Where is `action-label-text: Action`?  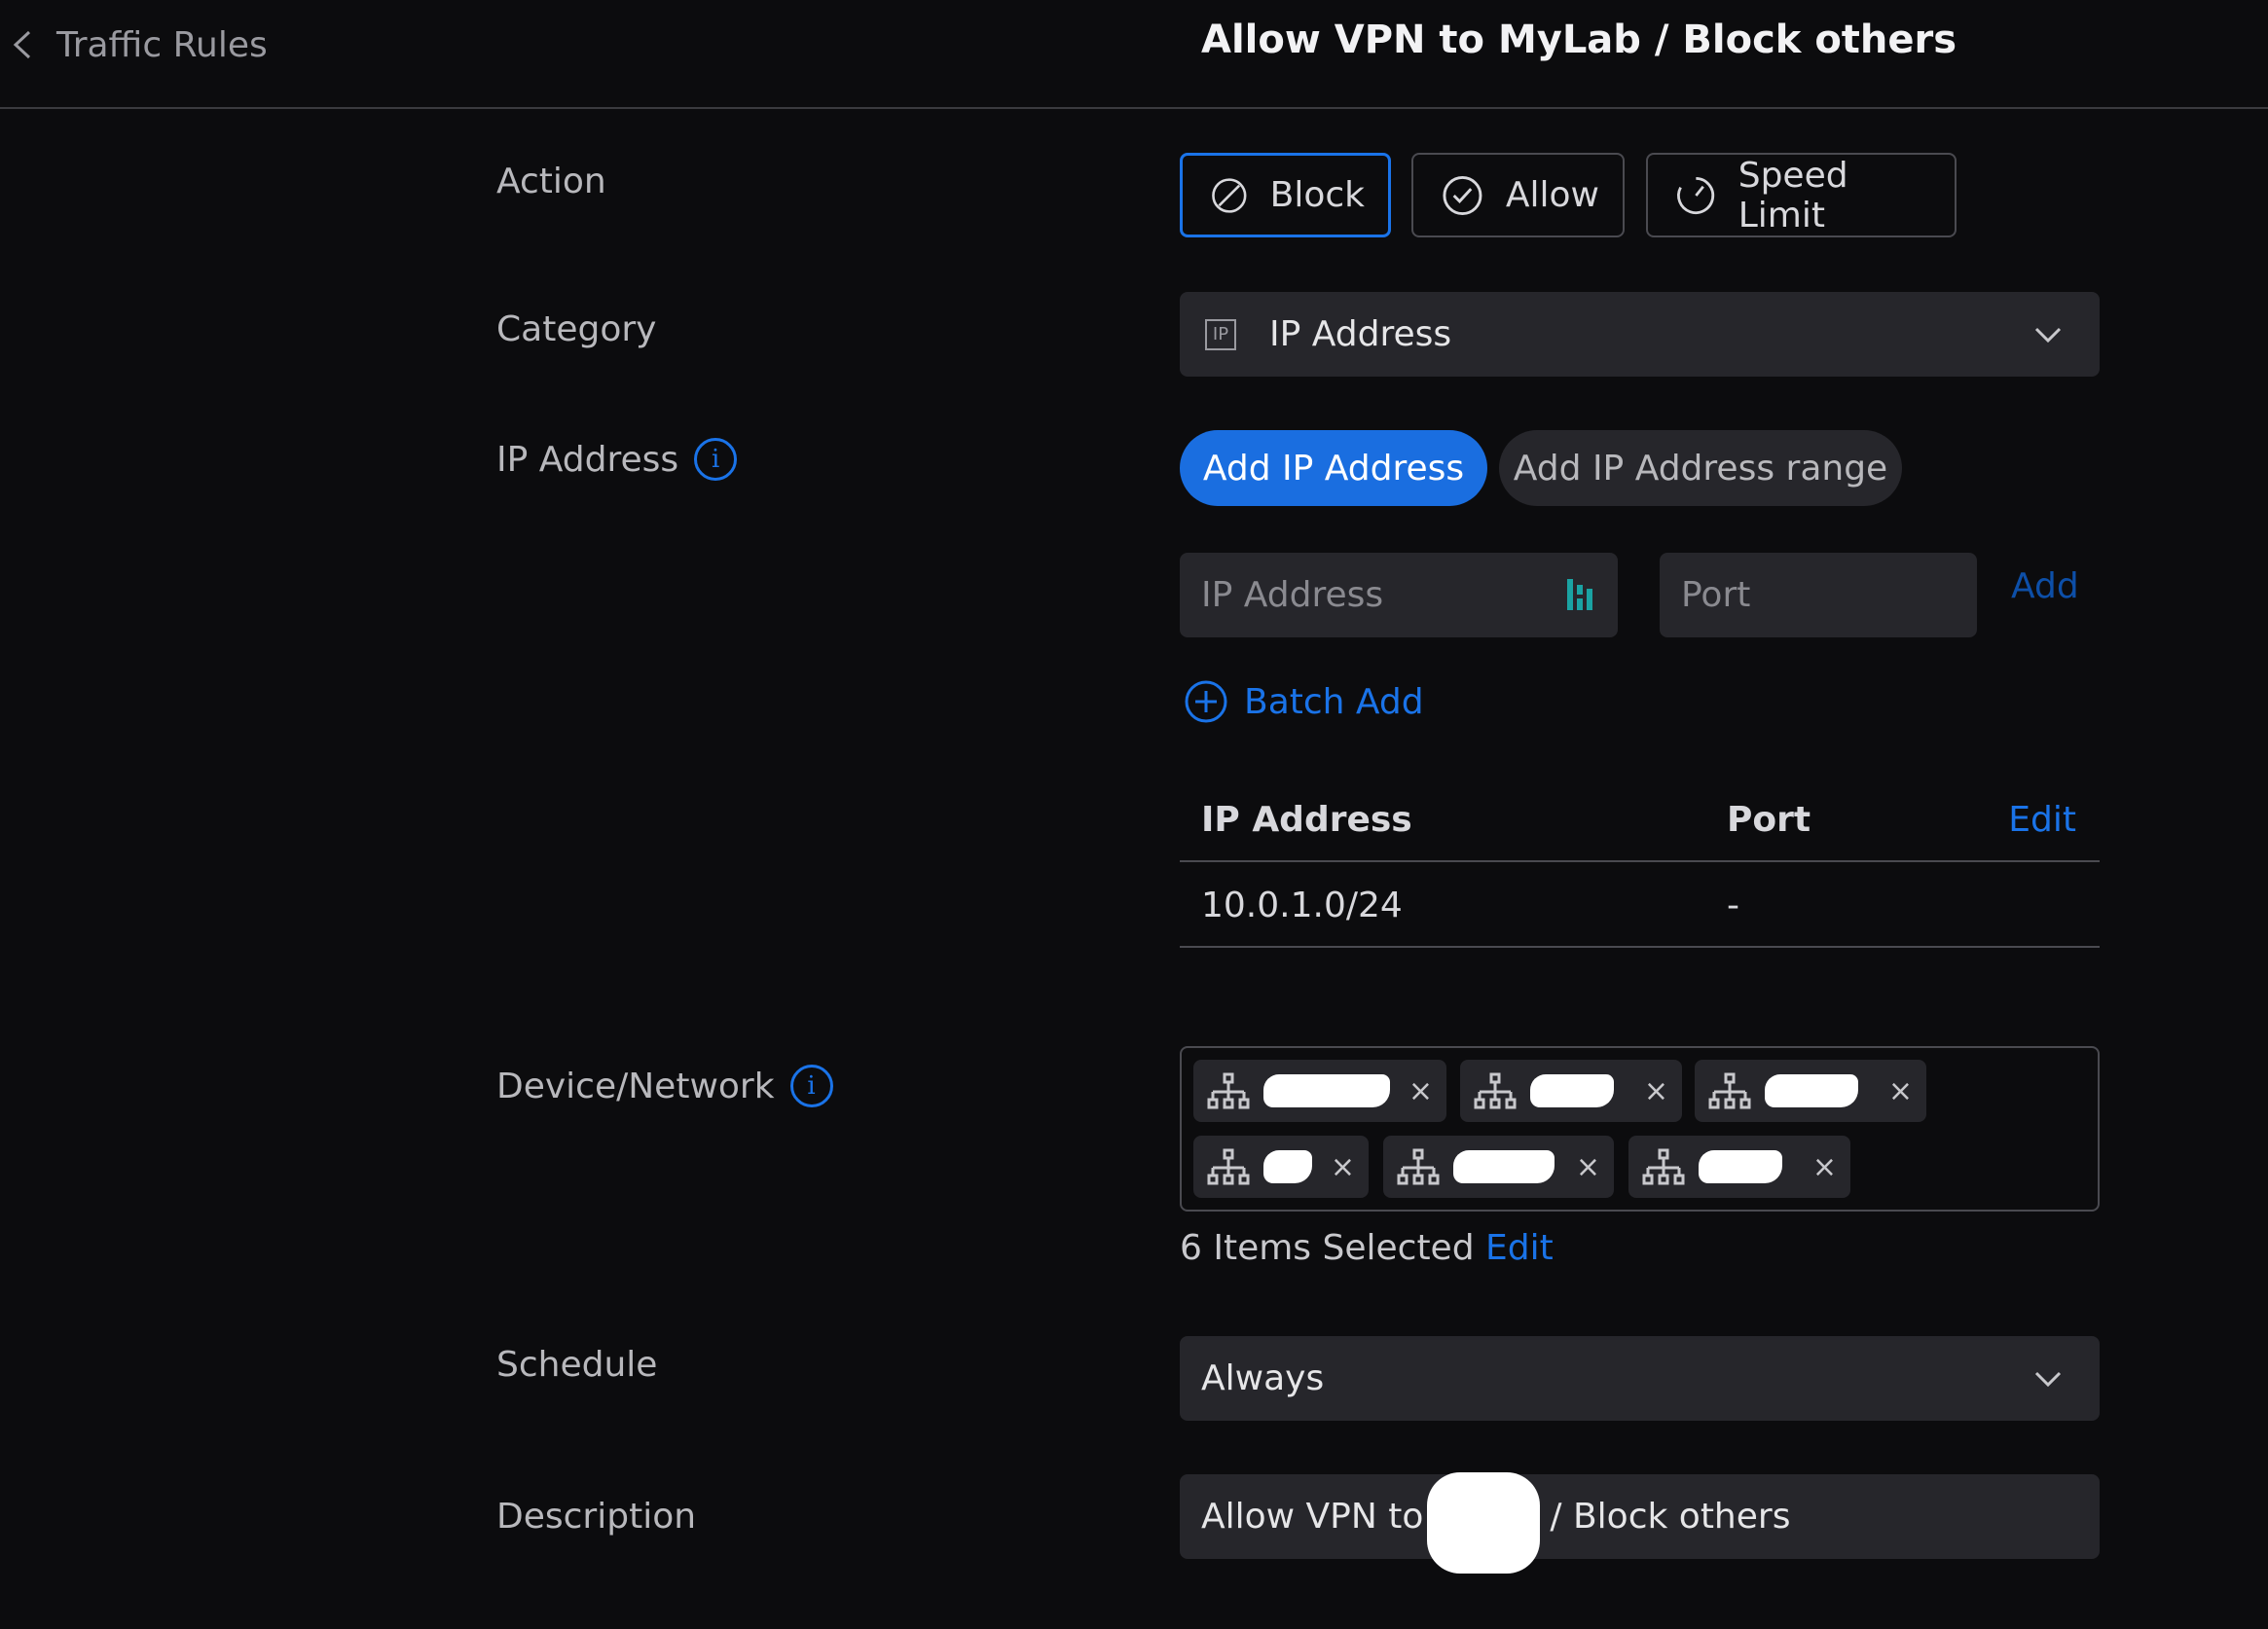
action-label-text: Action is located at coordinates (551, 181).